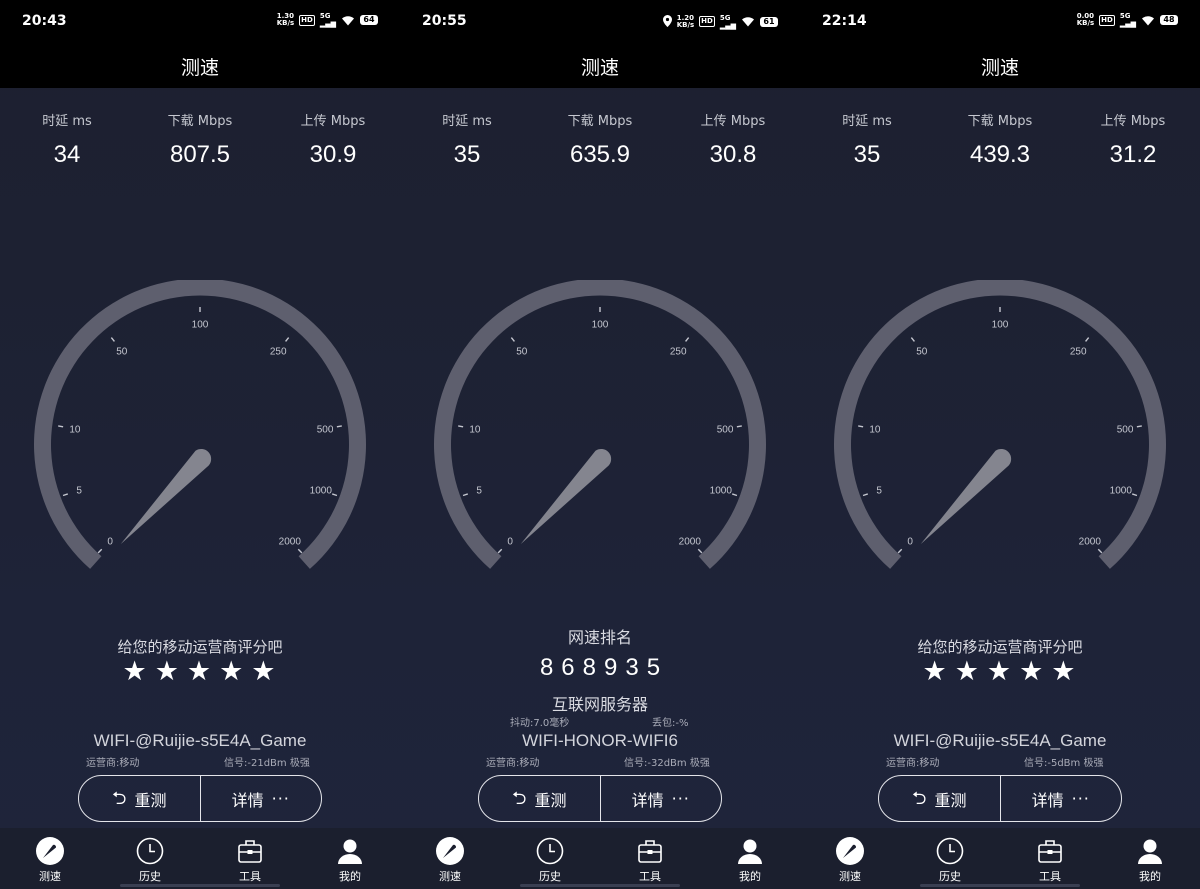  I want to click on rating-prompt: 给您的移动运营商评分吧, so click(1000, 647).